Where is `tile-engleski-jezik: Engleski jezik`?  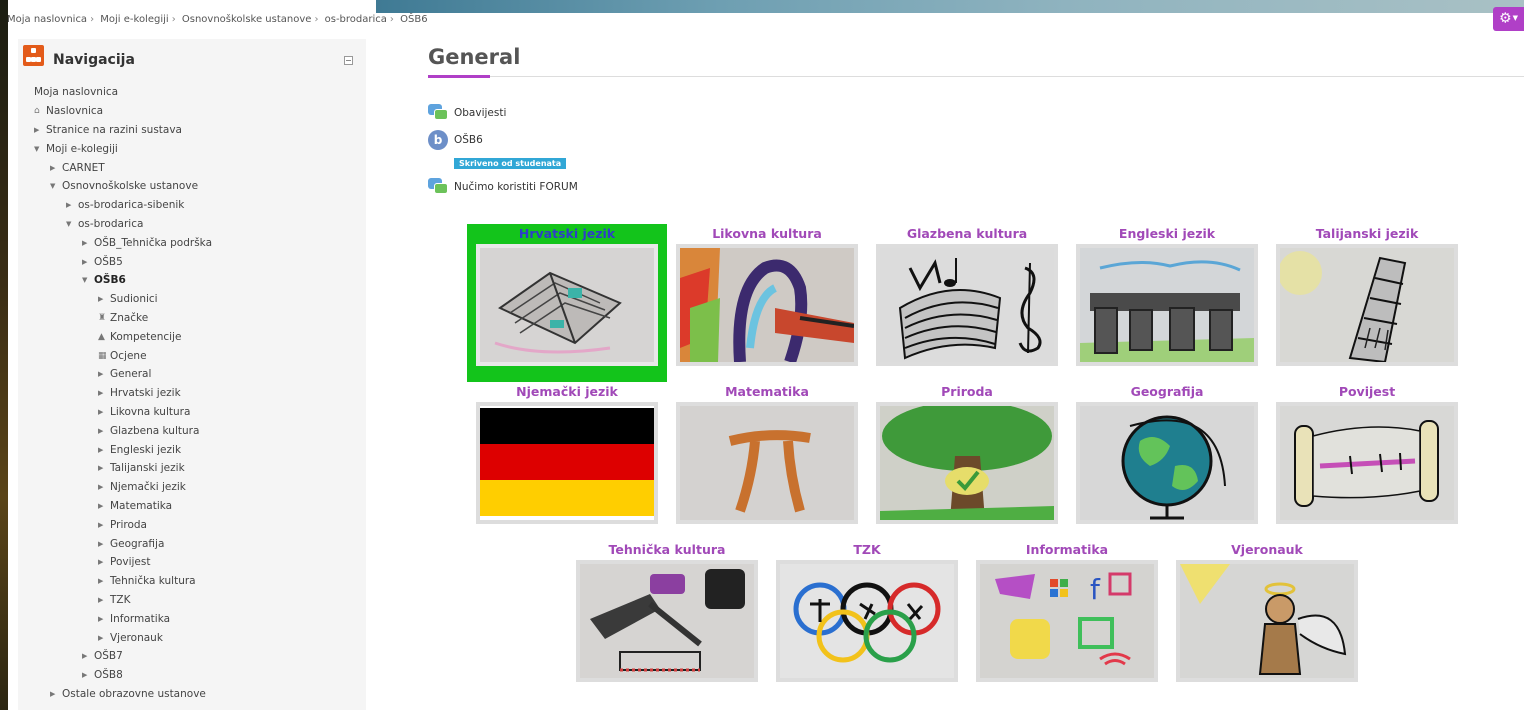 tile-engleski-jezik: Engleski jezik is located at coordinates (1167, 296).